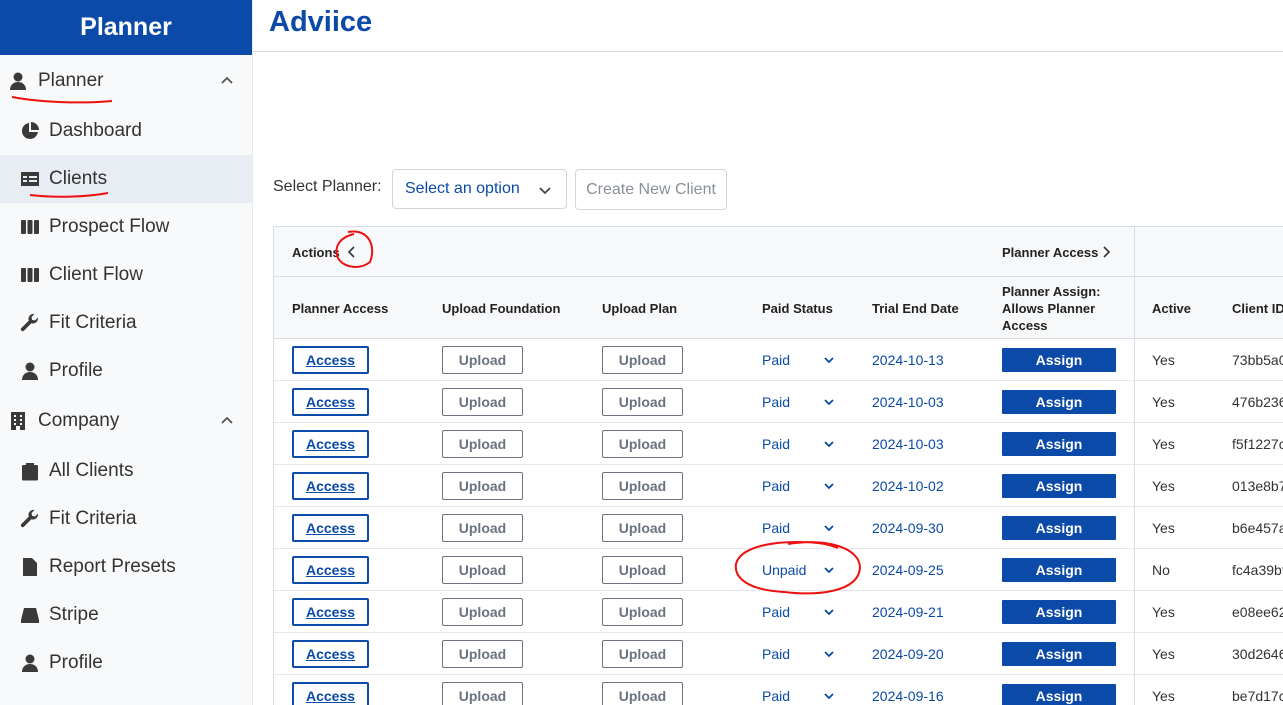 The image size is (1283, 705). What do you see at coordinates (651, 189) in the screenshot?
I see `create-new-client-button: Create New Client` at bounding box center [651, 189].